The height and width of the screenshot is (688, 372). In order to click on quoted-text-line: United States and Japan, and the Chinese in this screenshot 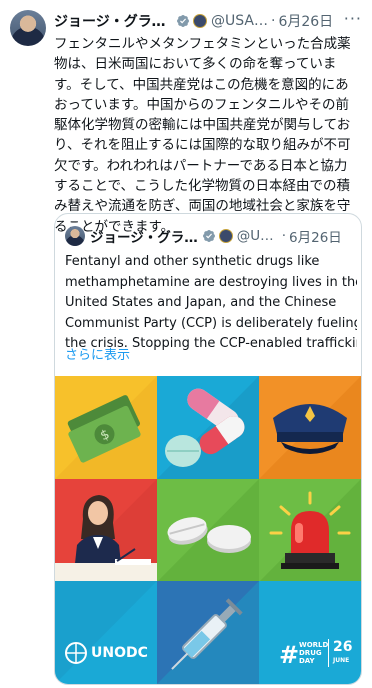, I will do `click(201, 302)`.